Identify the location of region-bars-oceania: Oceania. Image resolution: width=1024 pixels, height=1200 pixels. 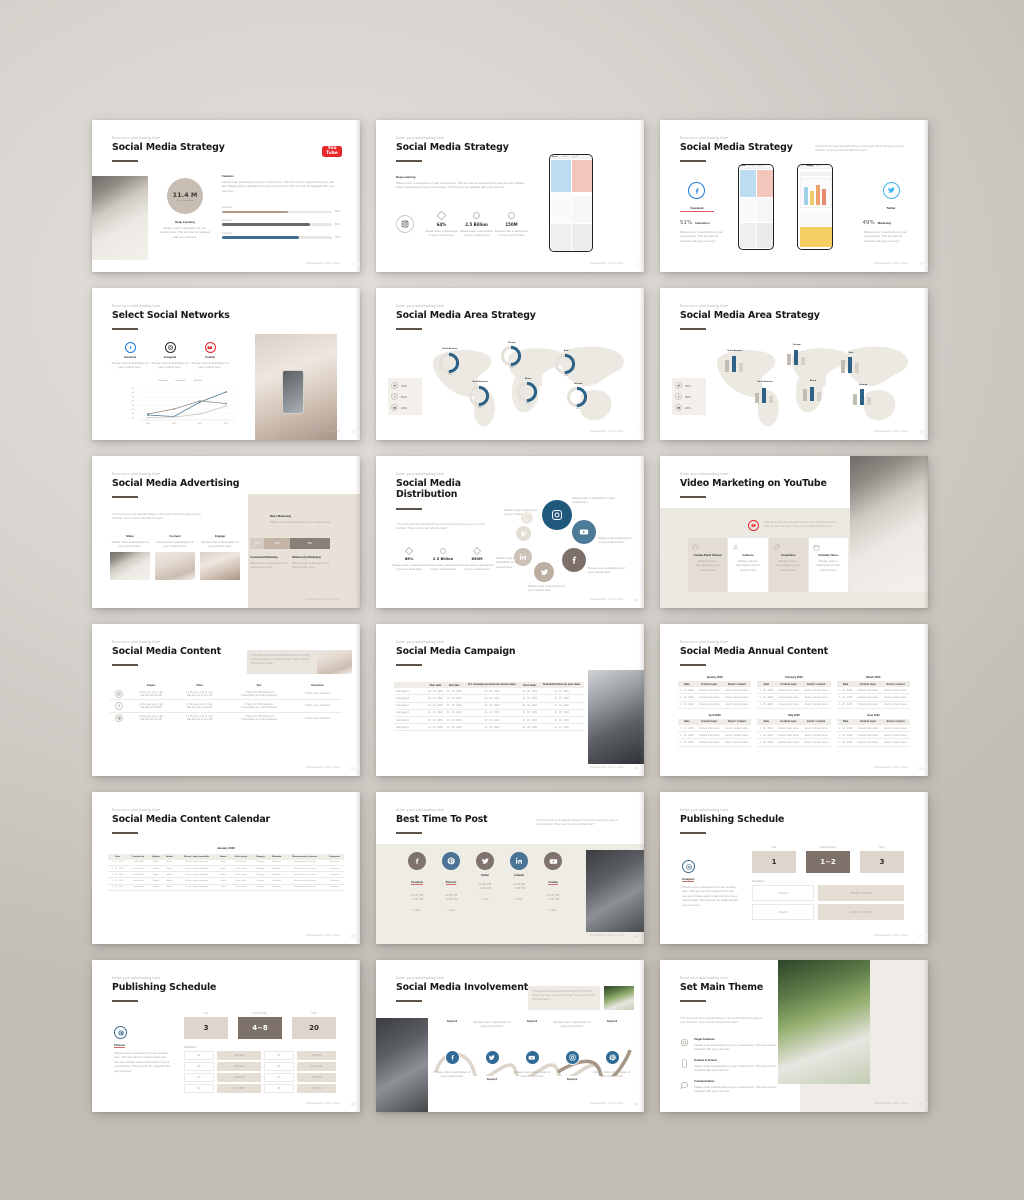
(863, 394).